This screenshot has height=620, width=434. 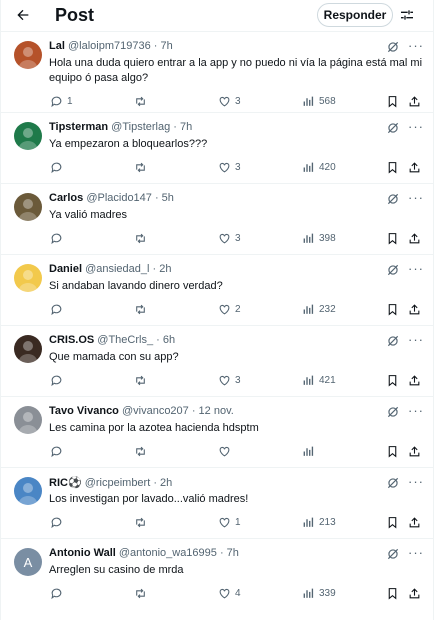 I want to click on page-title: Post, so click(x=75, y=15).